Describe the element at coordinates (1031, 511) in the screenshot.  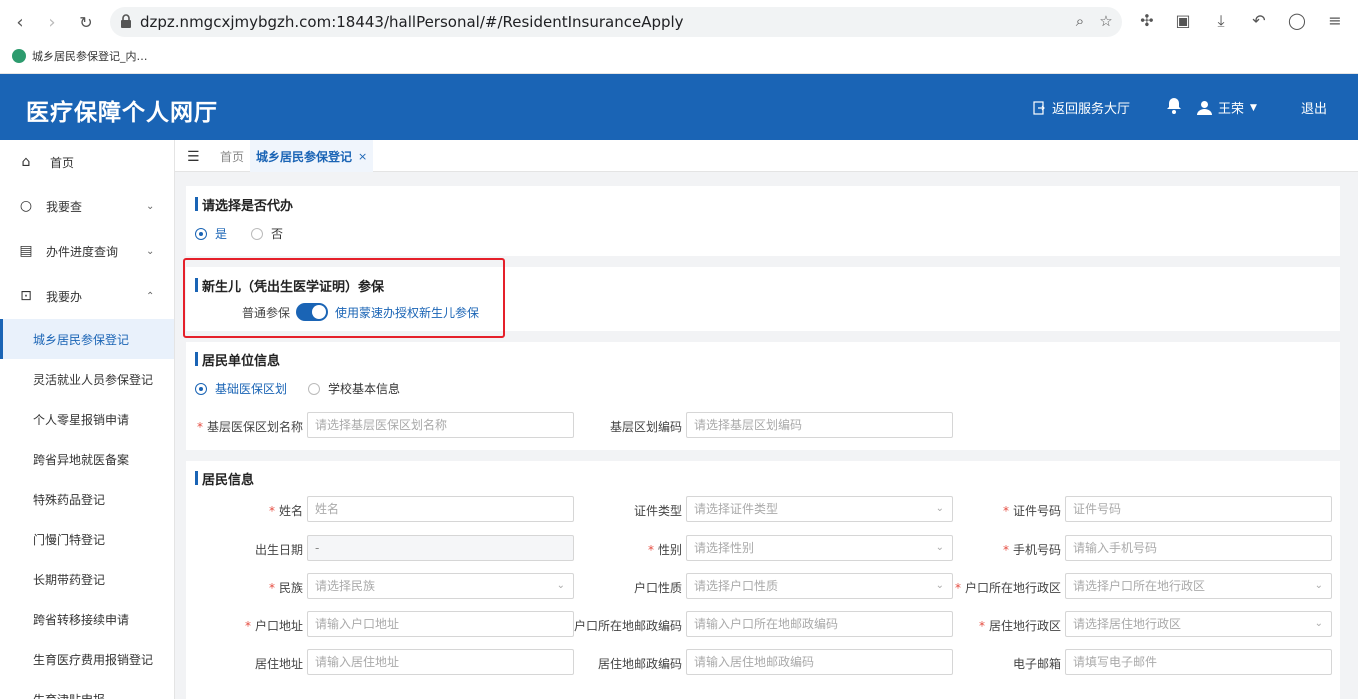
I see `field-label: * 证件号码` at that location.